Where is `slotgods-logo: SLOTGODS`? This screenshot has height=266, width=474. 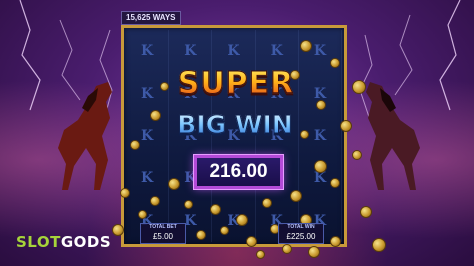 slotgods-logo: SLOTGODS is located at coordinates (63, 244).